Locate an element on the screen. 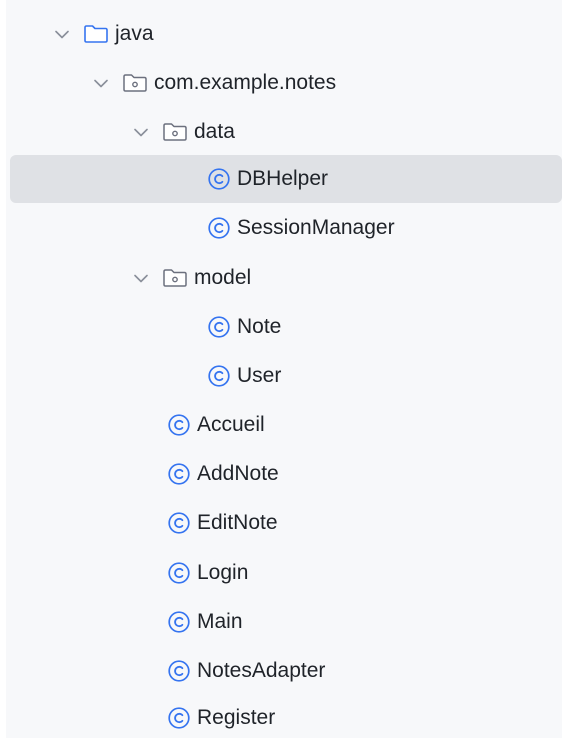 This screenshot has height=738, width=562. tree-node-label: AddNote is located at coordinates (238, 473).